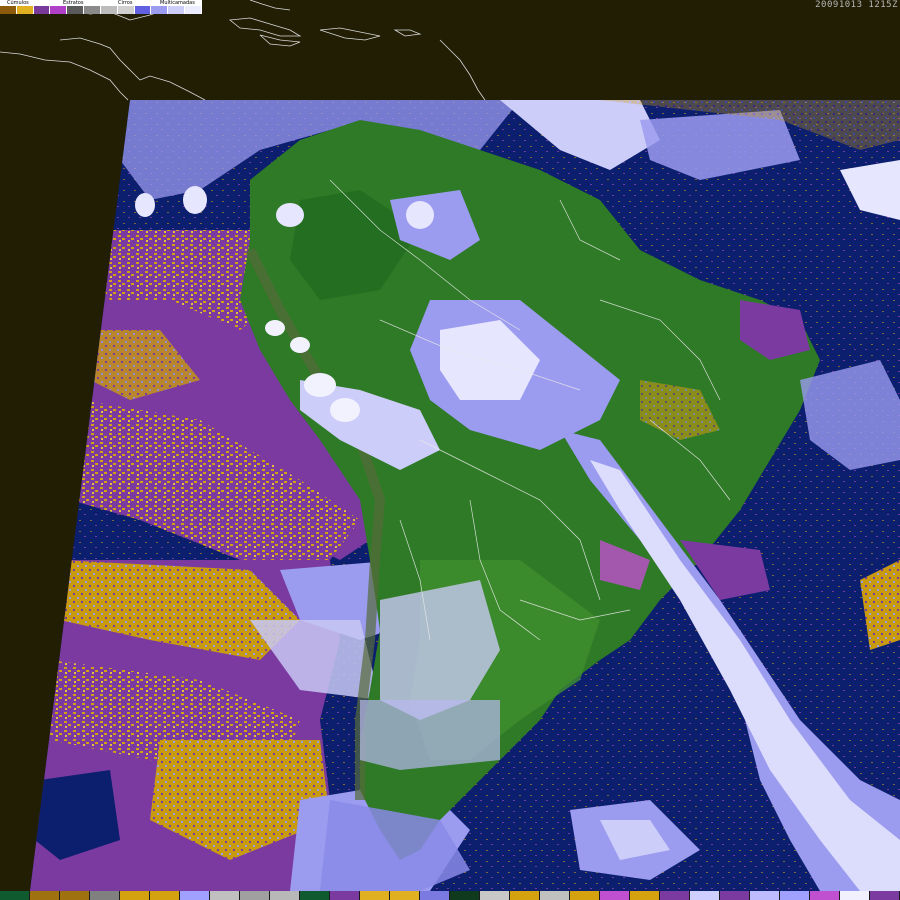 The width and height of the screenshot is (900, 900). What do you see at coordinates (856, 5) in the screenshot?
I see `image-timestamp: 20091013 1215Z` at bounding box center [856, 5].